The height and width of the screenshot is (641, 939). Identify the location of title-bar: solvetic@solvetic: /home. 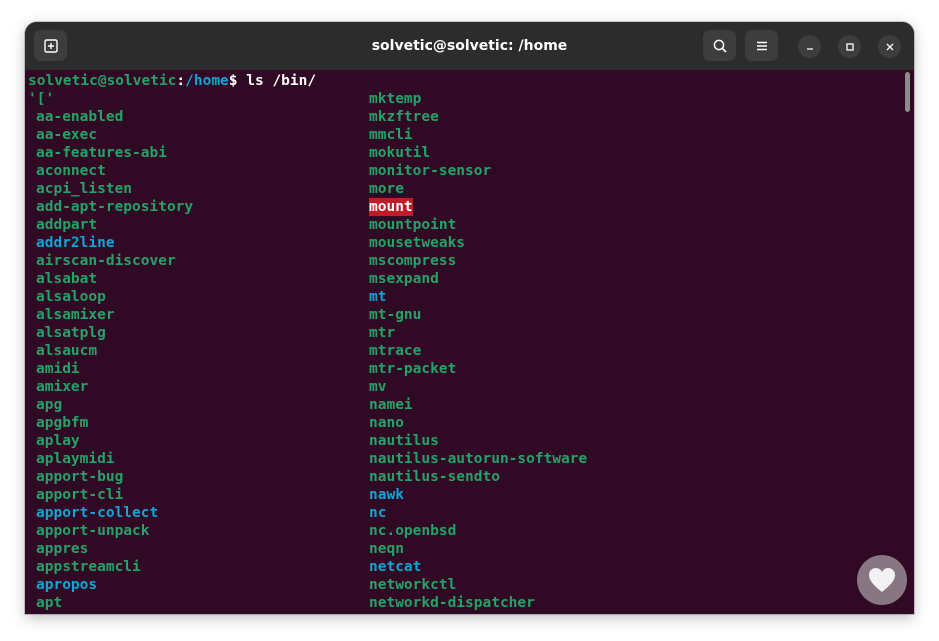
(469, 46).